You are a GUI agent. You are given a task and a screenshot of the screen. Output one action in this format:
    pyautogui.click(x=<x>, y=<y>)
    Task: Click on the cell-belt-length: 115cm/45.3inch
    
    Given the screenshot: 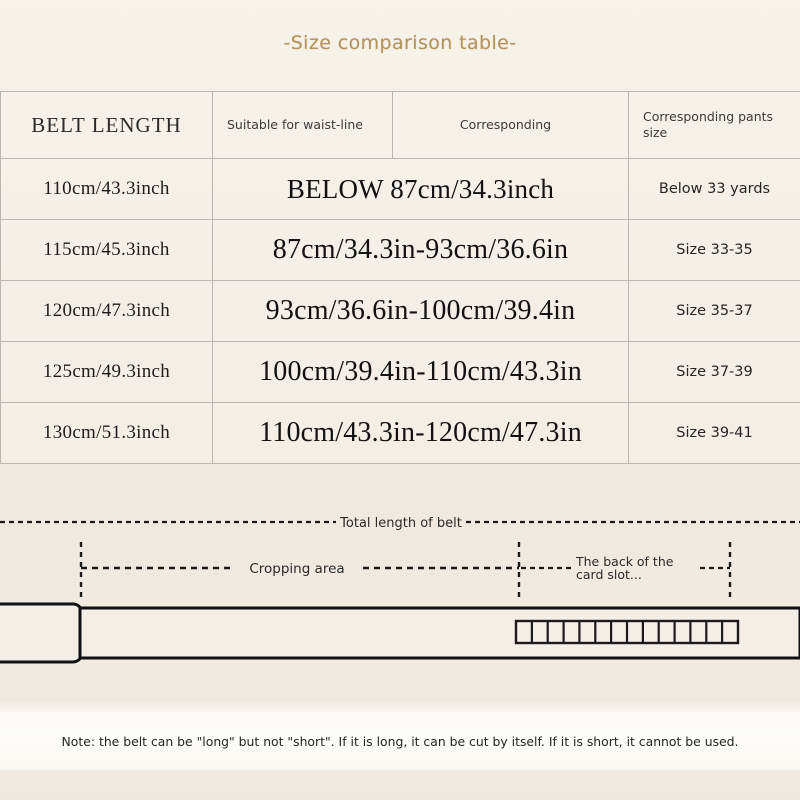 What is the action you would take?
    pyautogui.click(x=106, y=250)
    